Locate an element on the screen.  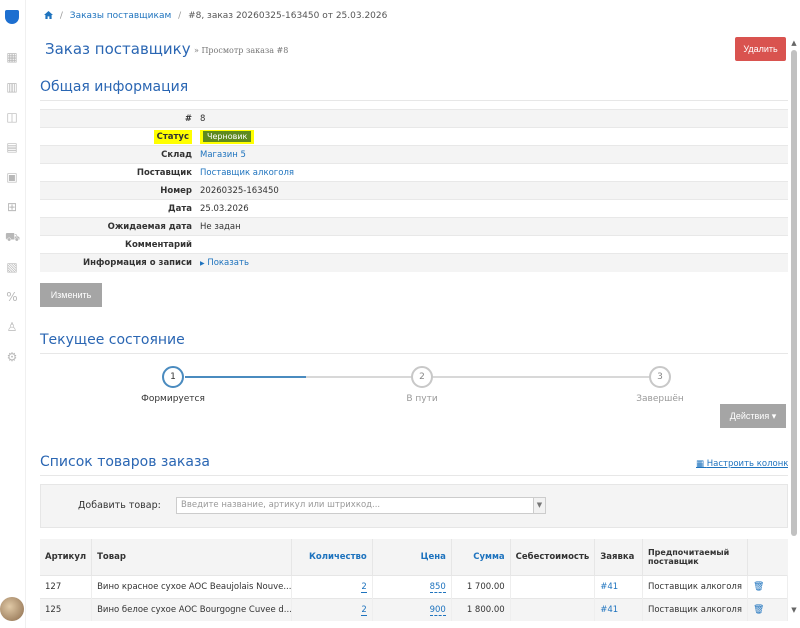
col-sum-sort: Сумма is located at coordinates (481, 557).